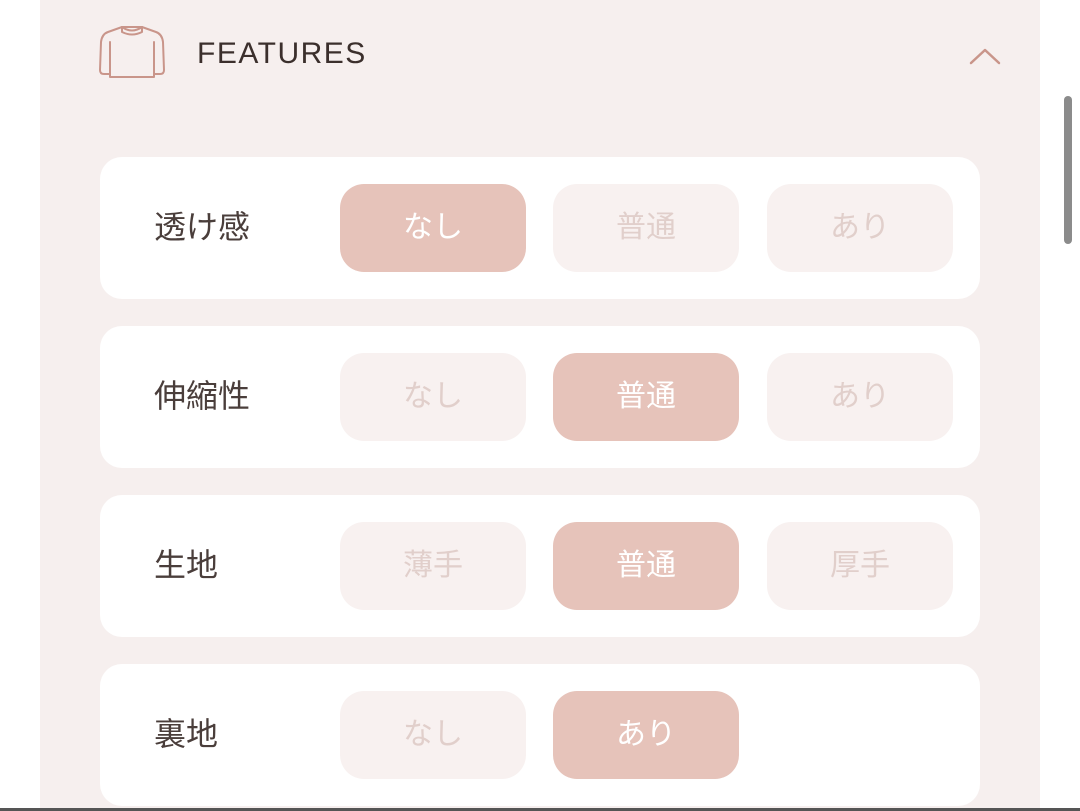 The width and height of the screenshot is (1080, 811). What do you see at coordinates (186, 565) in the screenshot?
I see `feature-label: 生地` at bounding box center [186, 565].